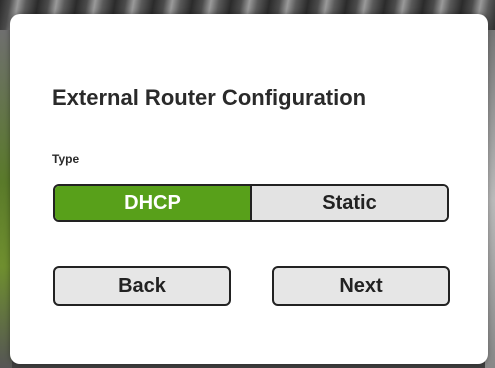  Describe the element at coordinates (209, 97) in the screenshot. I see `dialog-title: External Router Configuration` at that location.